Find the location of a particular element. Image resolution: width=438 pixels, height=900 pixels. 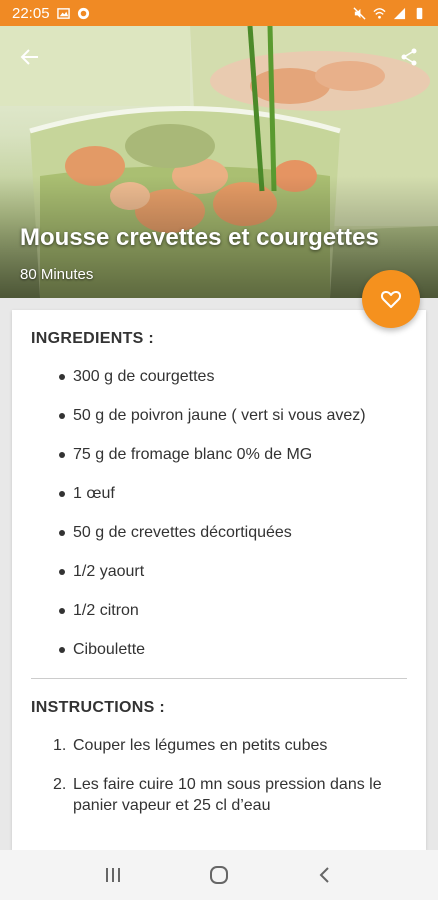

ingredient-item: 1/2 yaourt is located at coordinates (219, 571).